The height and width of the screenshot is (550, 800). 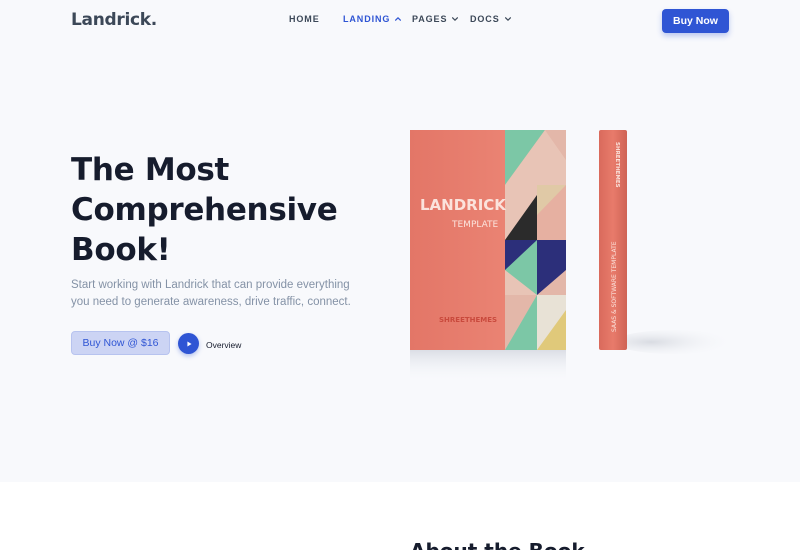 What do you see at coordinates (204, 210) in the screenshot?
I see `hero-title: The Most Comprehensive Book!` at bounding box center [204, 210].